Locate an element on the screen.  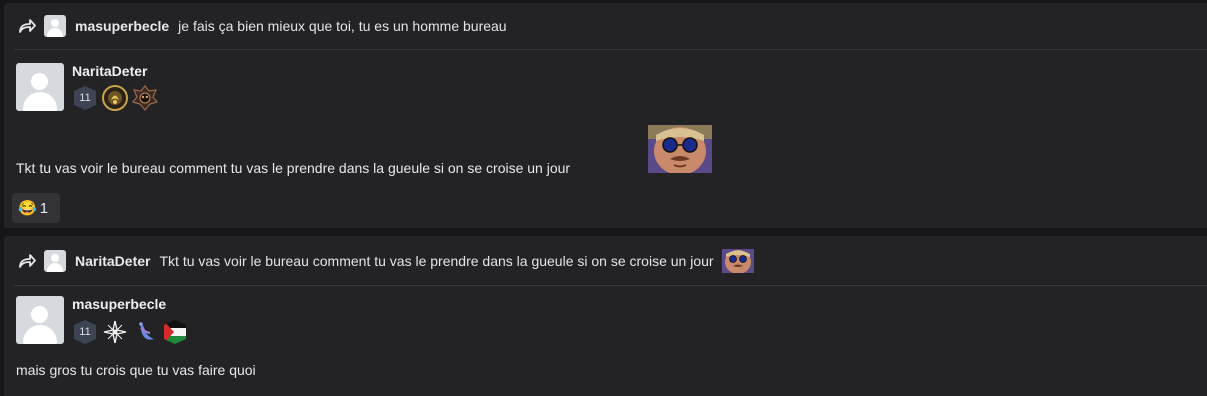
reaction-button: 😂 1 is located at coordinates (36, 208).